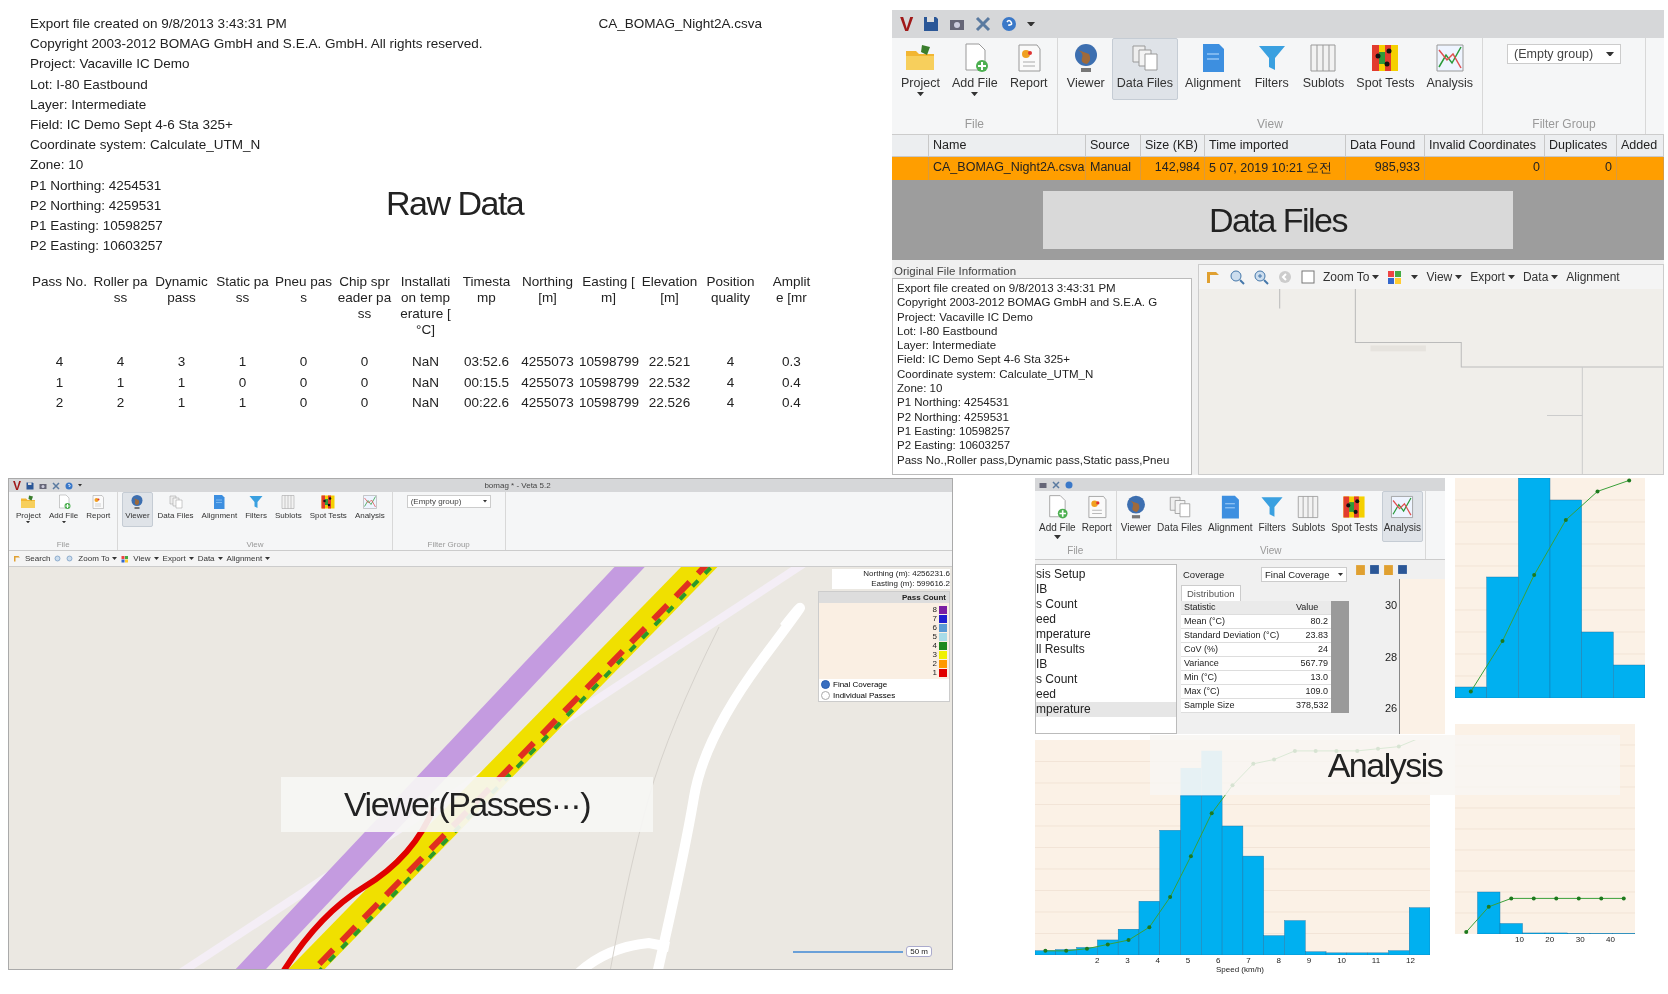 The height and width of the screenshot is (994, 1668). Describe the element at coordinates (242, 403) in the screenshot. I see `table-cell-text: 1` at that location.